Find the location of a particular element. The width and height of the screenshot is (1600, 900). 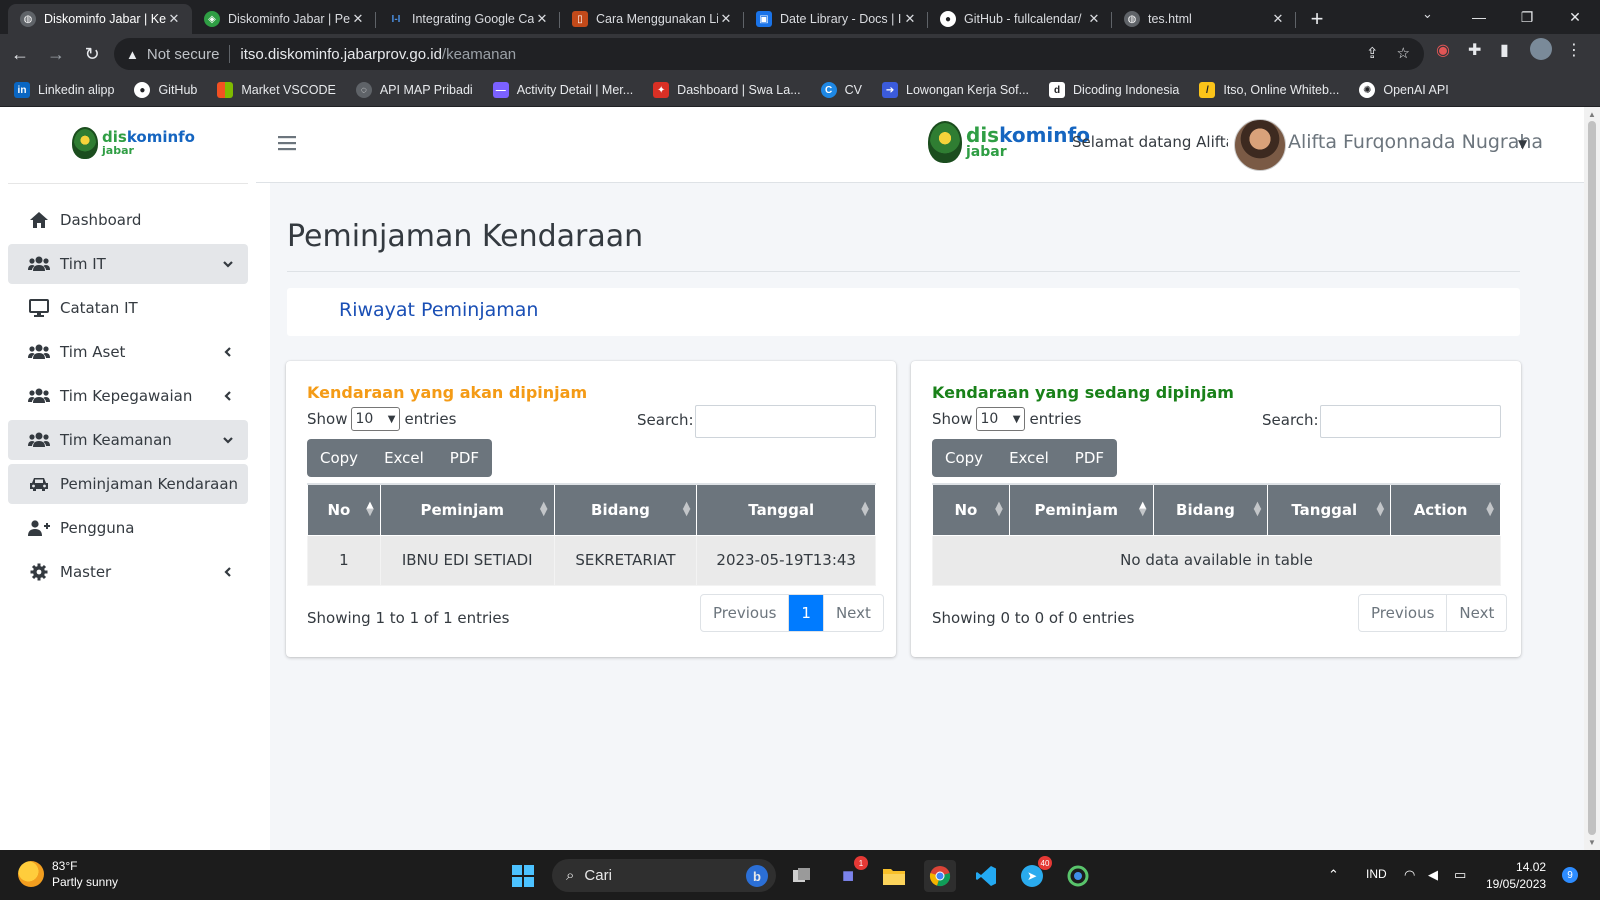

show-hidden-icons: ⌃ is located at coordinates (1333, 875).